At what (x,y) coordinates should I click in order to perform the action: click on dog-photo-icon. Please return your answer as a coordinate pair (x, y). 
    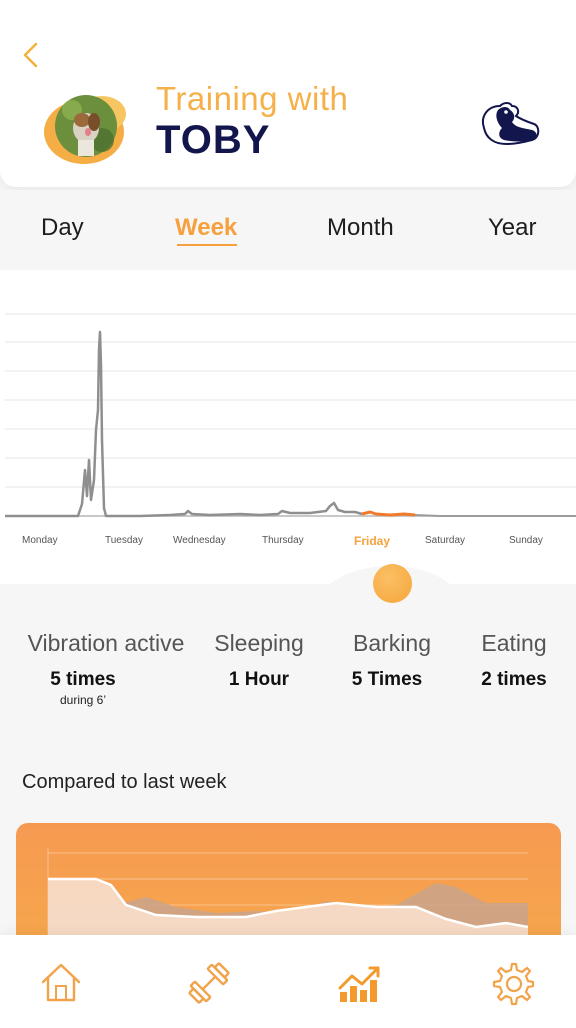
    Looking at the image, I should click on (85, 129).